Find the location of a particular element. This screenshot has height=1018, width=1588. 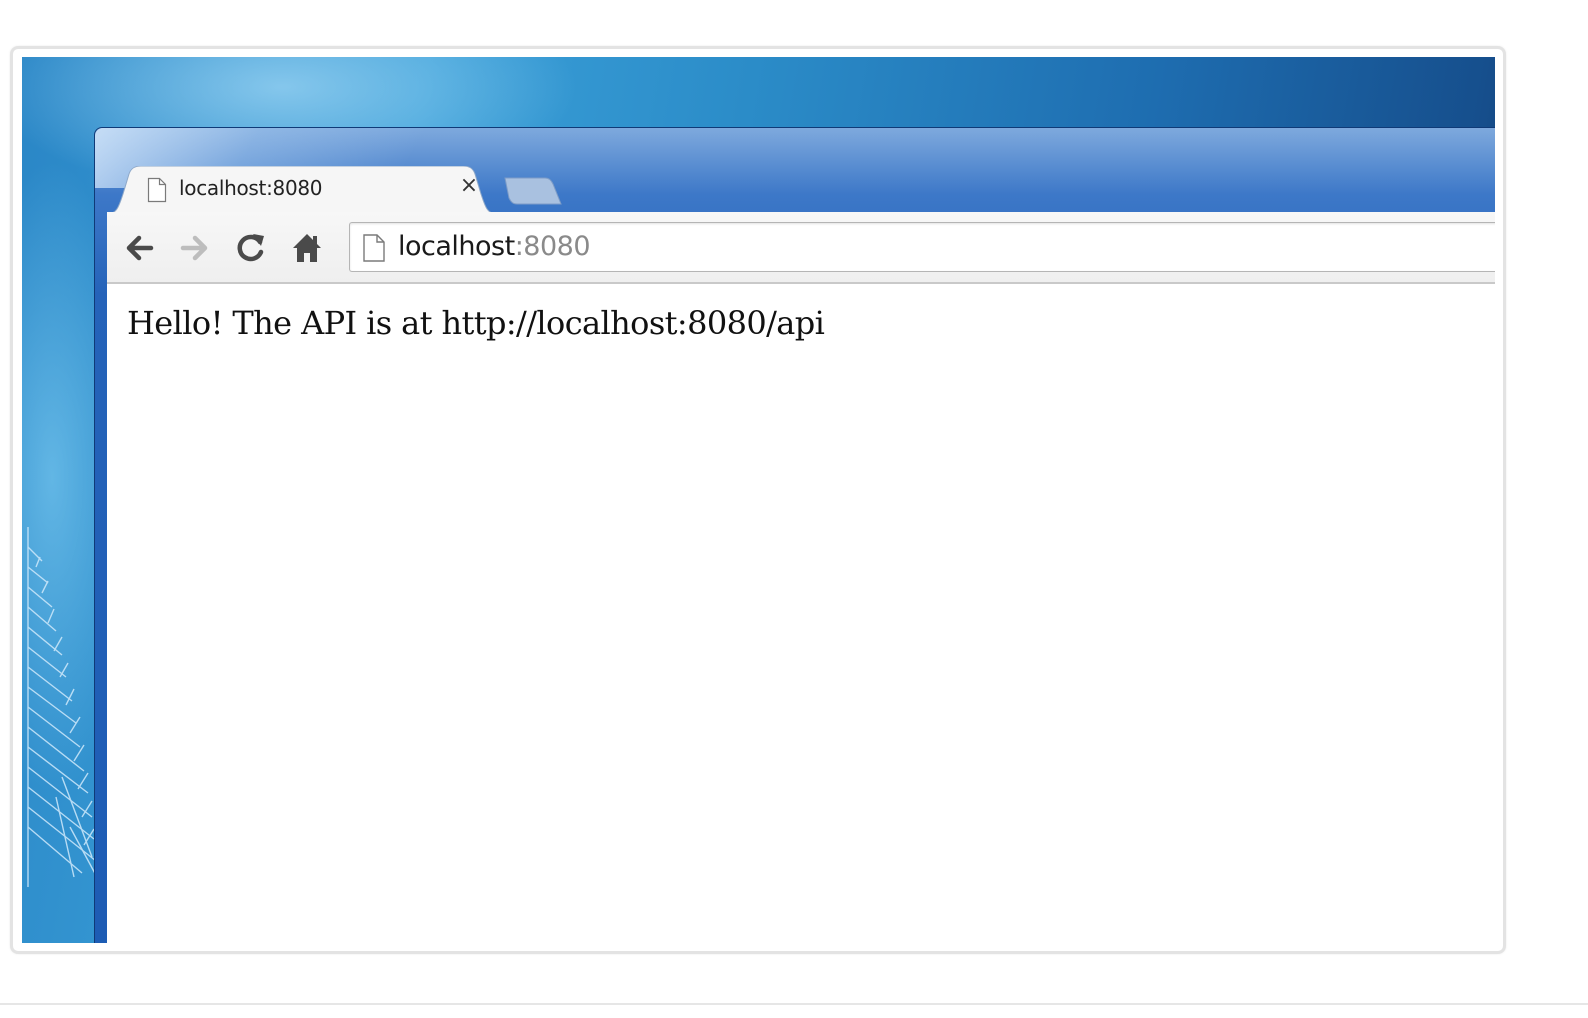

home-icon is located at coordinates (307, 248).